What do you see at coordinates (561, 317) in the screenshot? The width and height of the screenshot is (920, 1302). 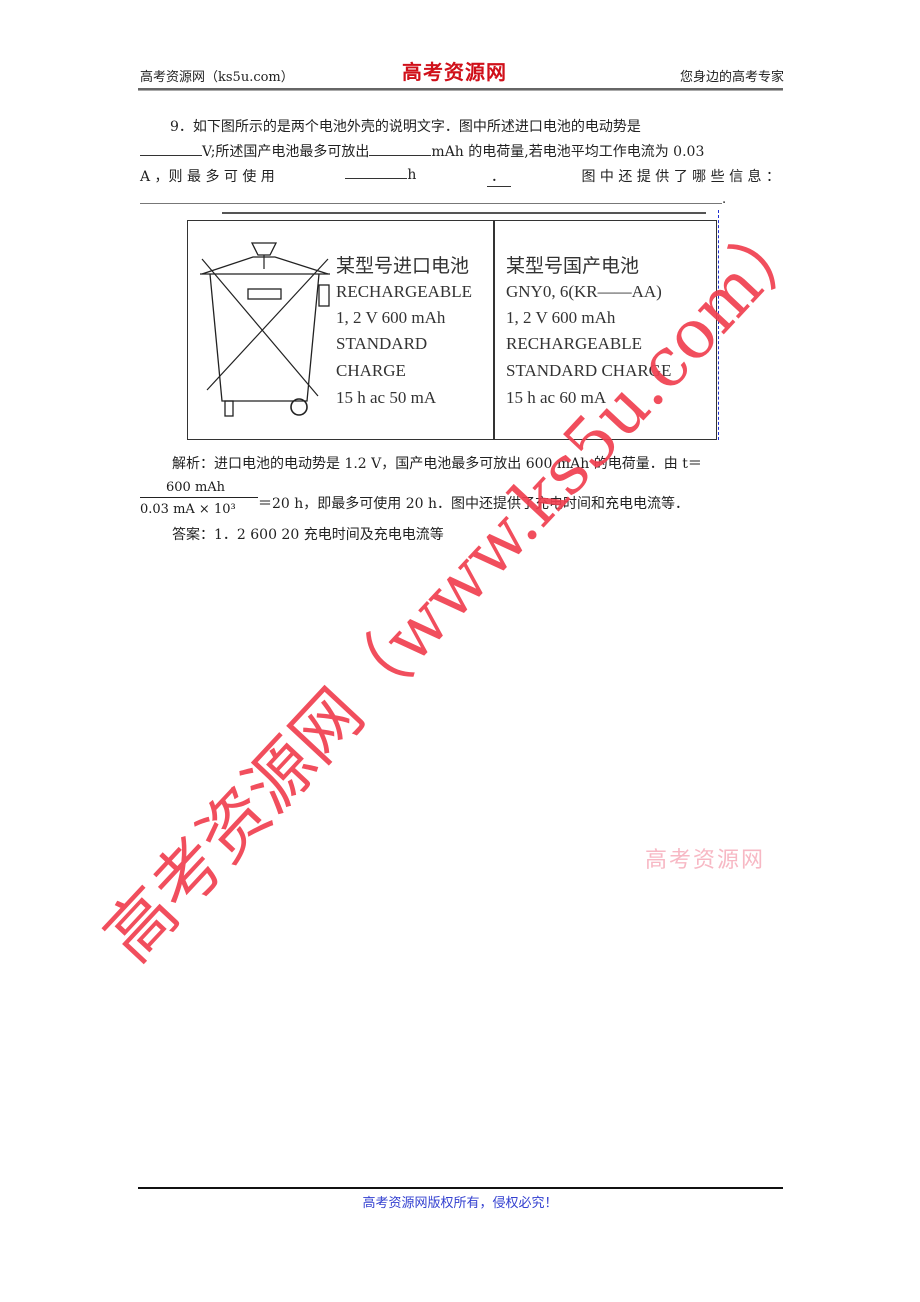 I see `domestic-line-2: 1, 2 V 600 mAh` at bounding box center [561, 317].